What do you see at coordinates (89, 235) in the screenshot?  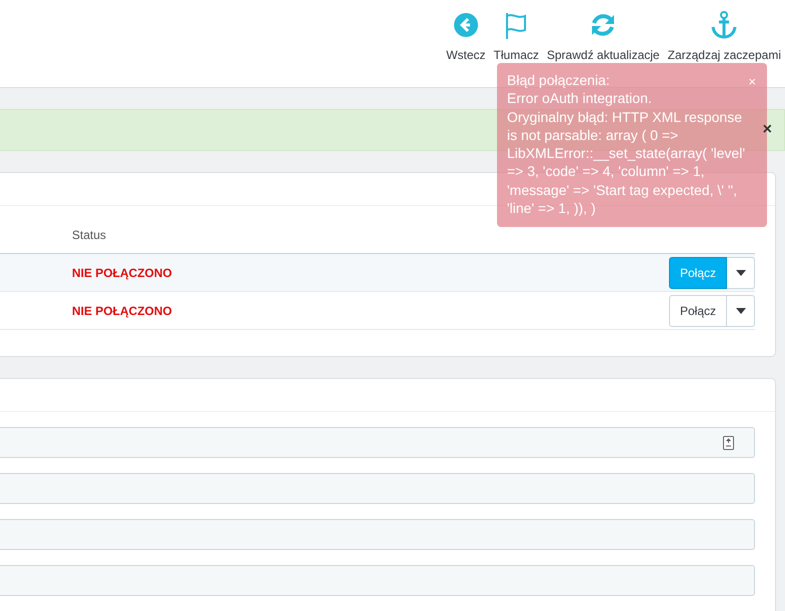 I see `column-header: Status` at bounding box center [89, 235].